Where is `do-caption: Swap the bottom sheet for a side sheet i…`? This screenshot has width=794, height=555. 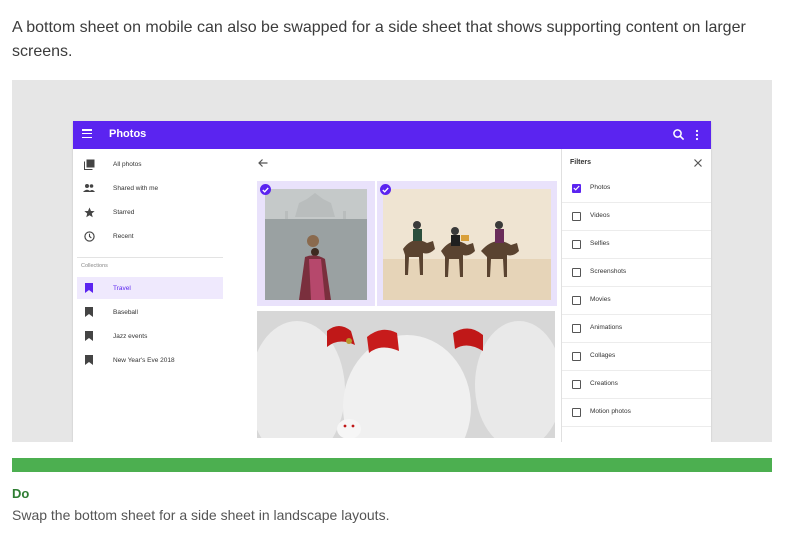 do-caption: Swap the bottom sheet for a side sheet i… is located at coordinates (201, 515).